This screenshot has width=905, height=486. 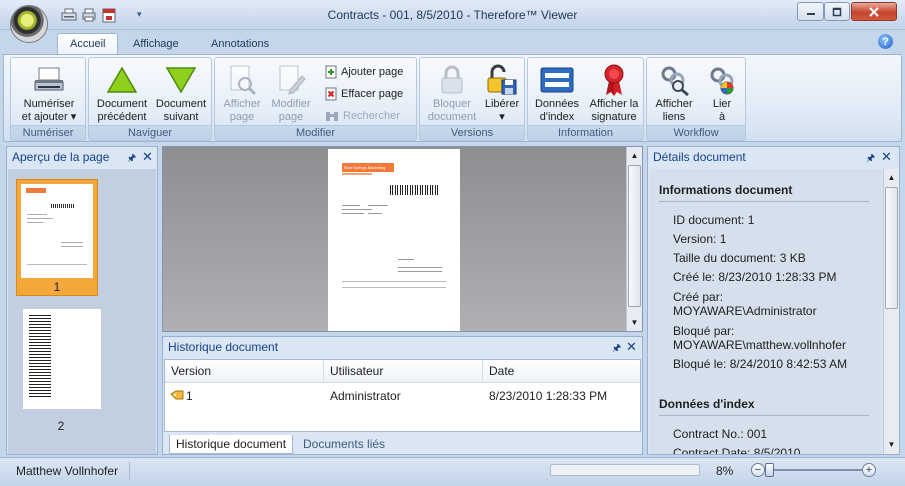 I want to click on scan-dropdown-icon: ▾, so click(x=74, y=117).